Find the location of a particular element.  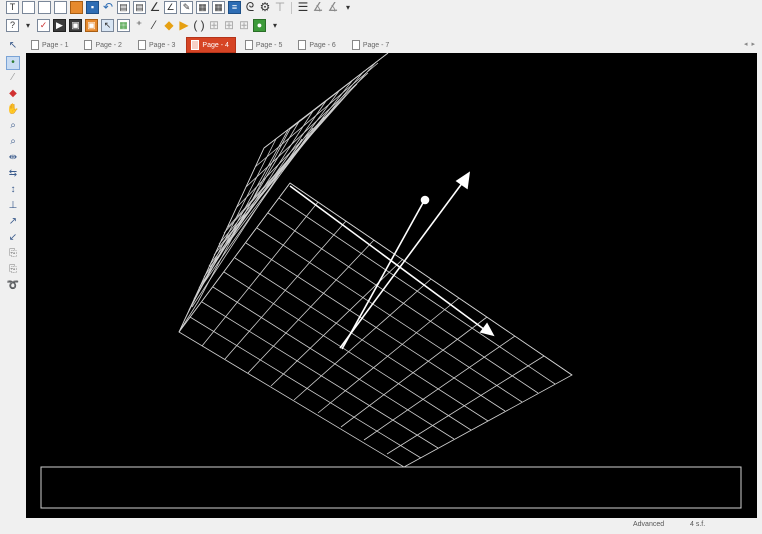

move-horizontal-icon: ⇹ is located at coordinates (13, 159).